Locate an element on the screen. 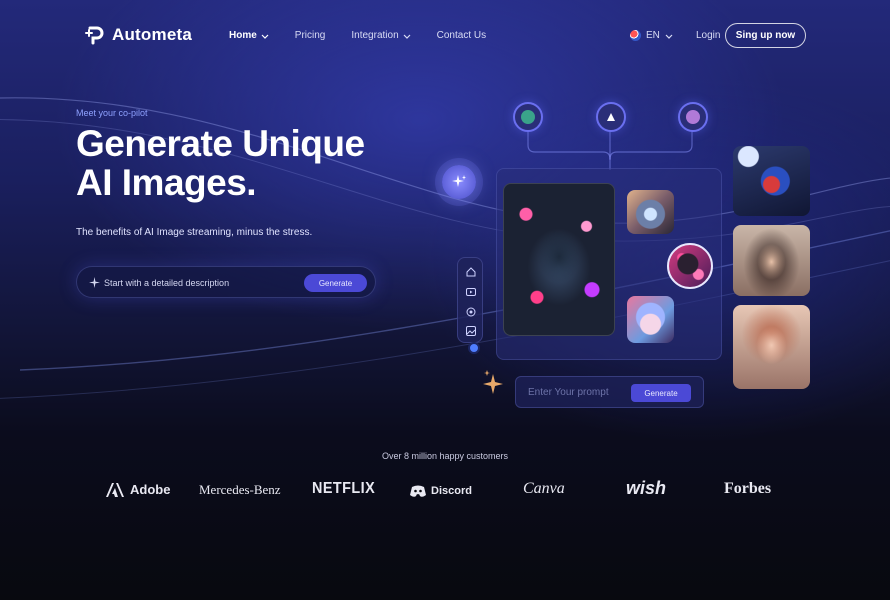 This screenshot has width=890, height=600. brand-mercedes: Mercedes-Benz is located at coordinates (240, 489).